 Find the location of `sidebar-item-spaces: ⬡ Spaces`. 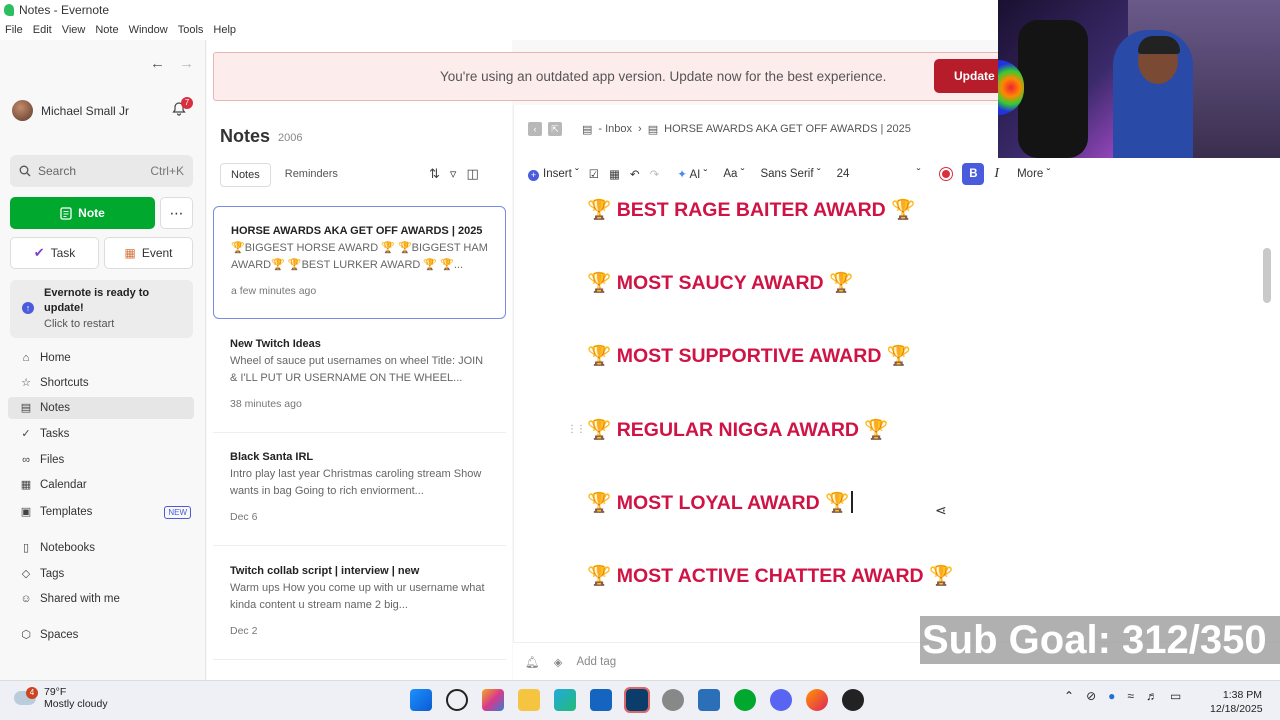

sidebar-item-spaces: ⬡ Spaces is located at coordinates (101, 635).